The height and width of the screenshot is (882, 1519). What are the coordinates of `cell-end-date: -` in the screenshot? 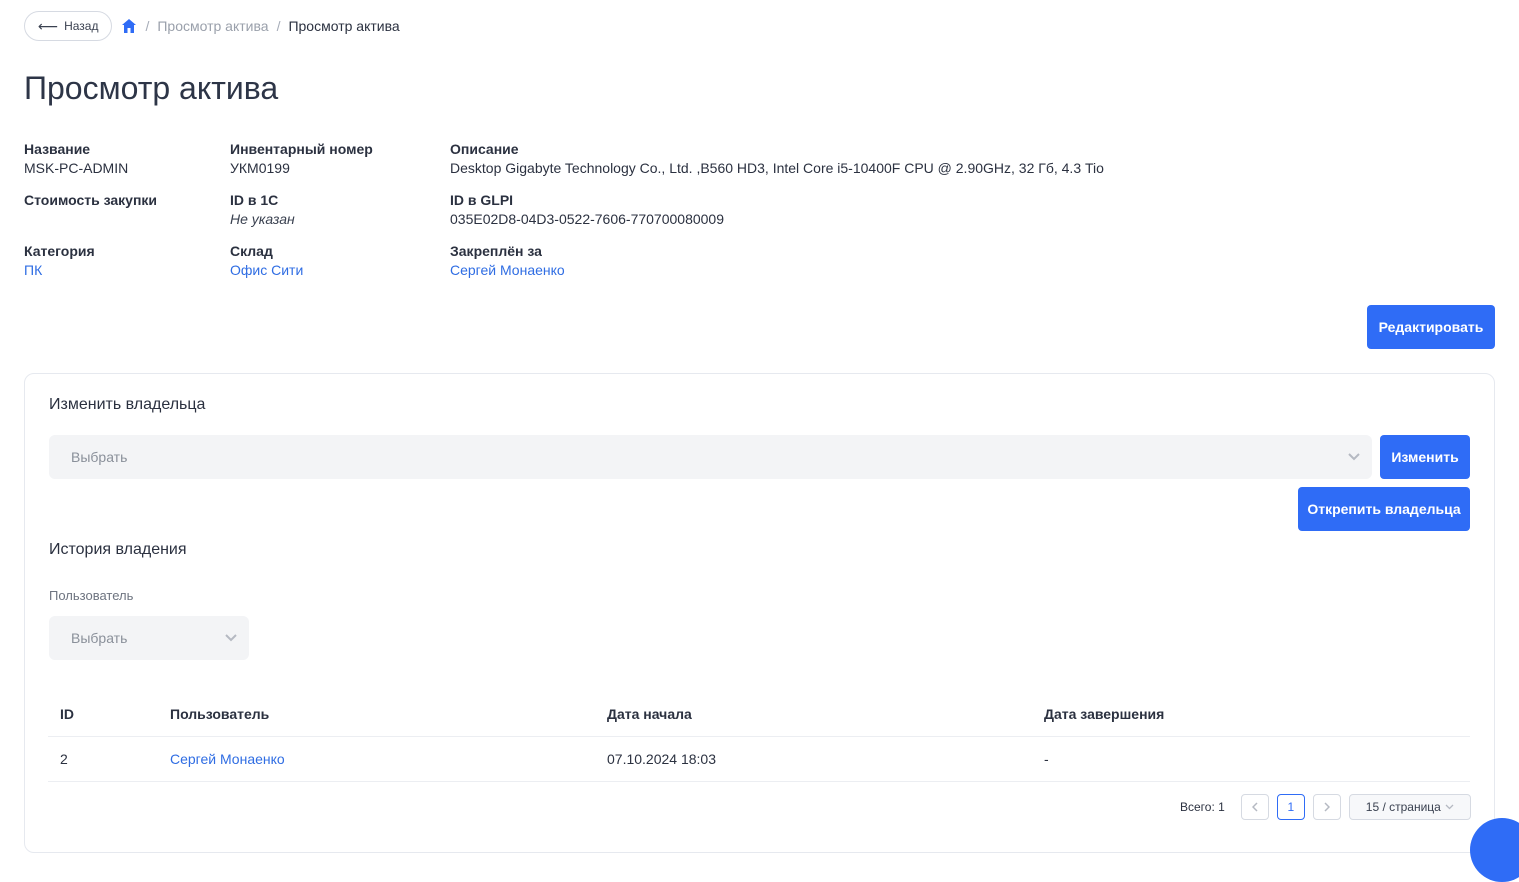 It's located at (1251, 759).